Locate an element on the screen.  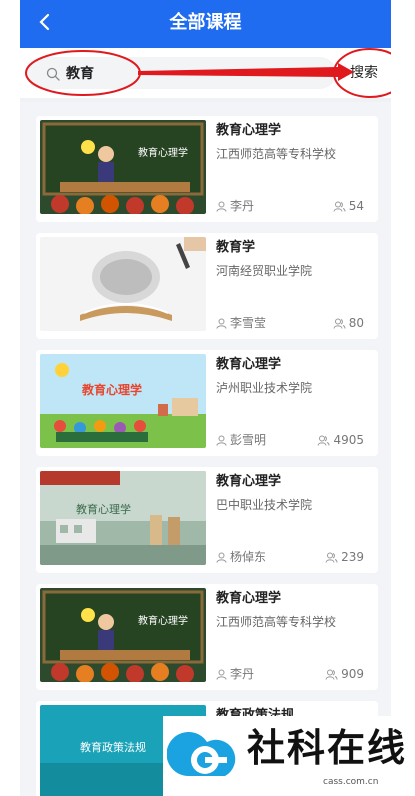
cover-title: 教育政策法规 is located at coordinates (113, 747).